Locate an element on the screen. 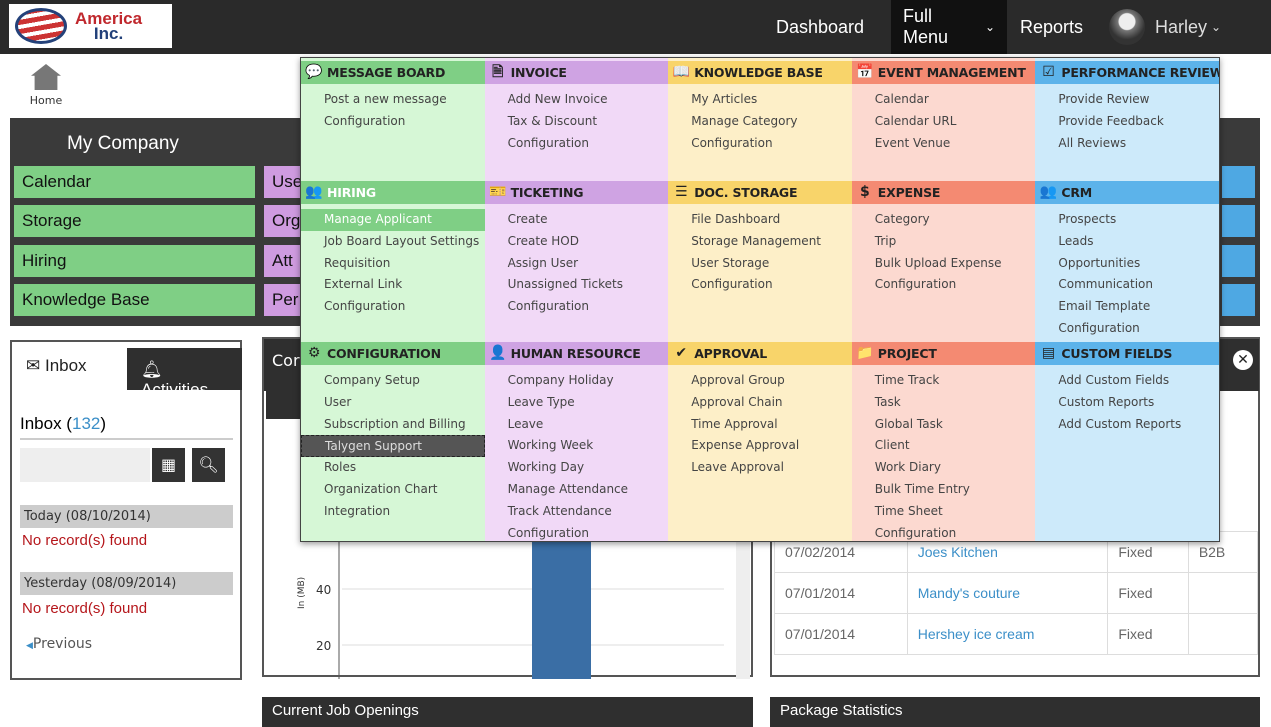  menu-item: My Articles is located at coordinates (760, 100).